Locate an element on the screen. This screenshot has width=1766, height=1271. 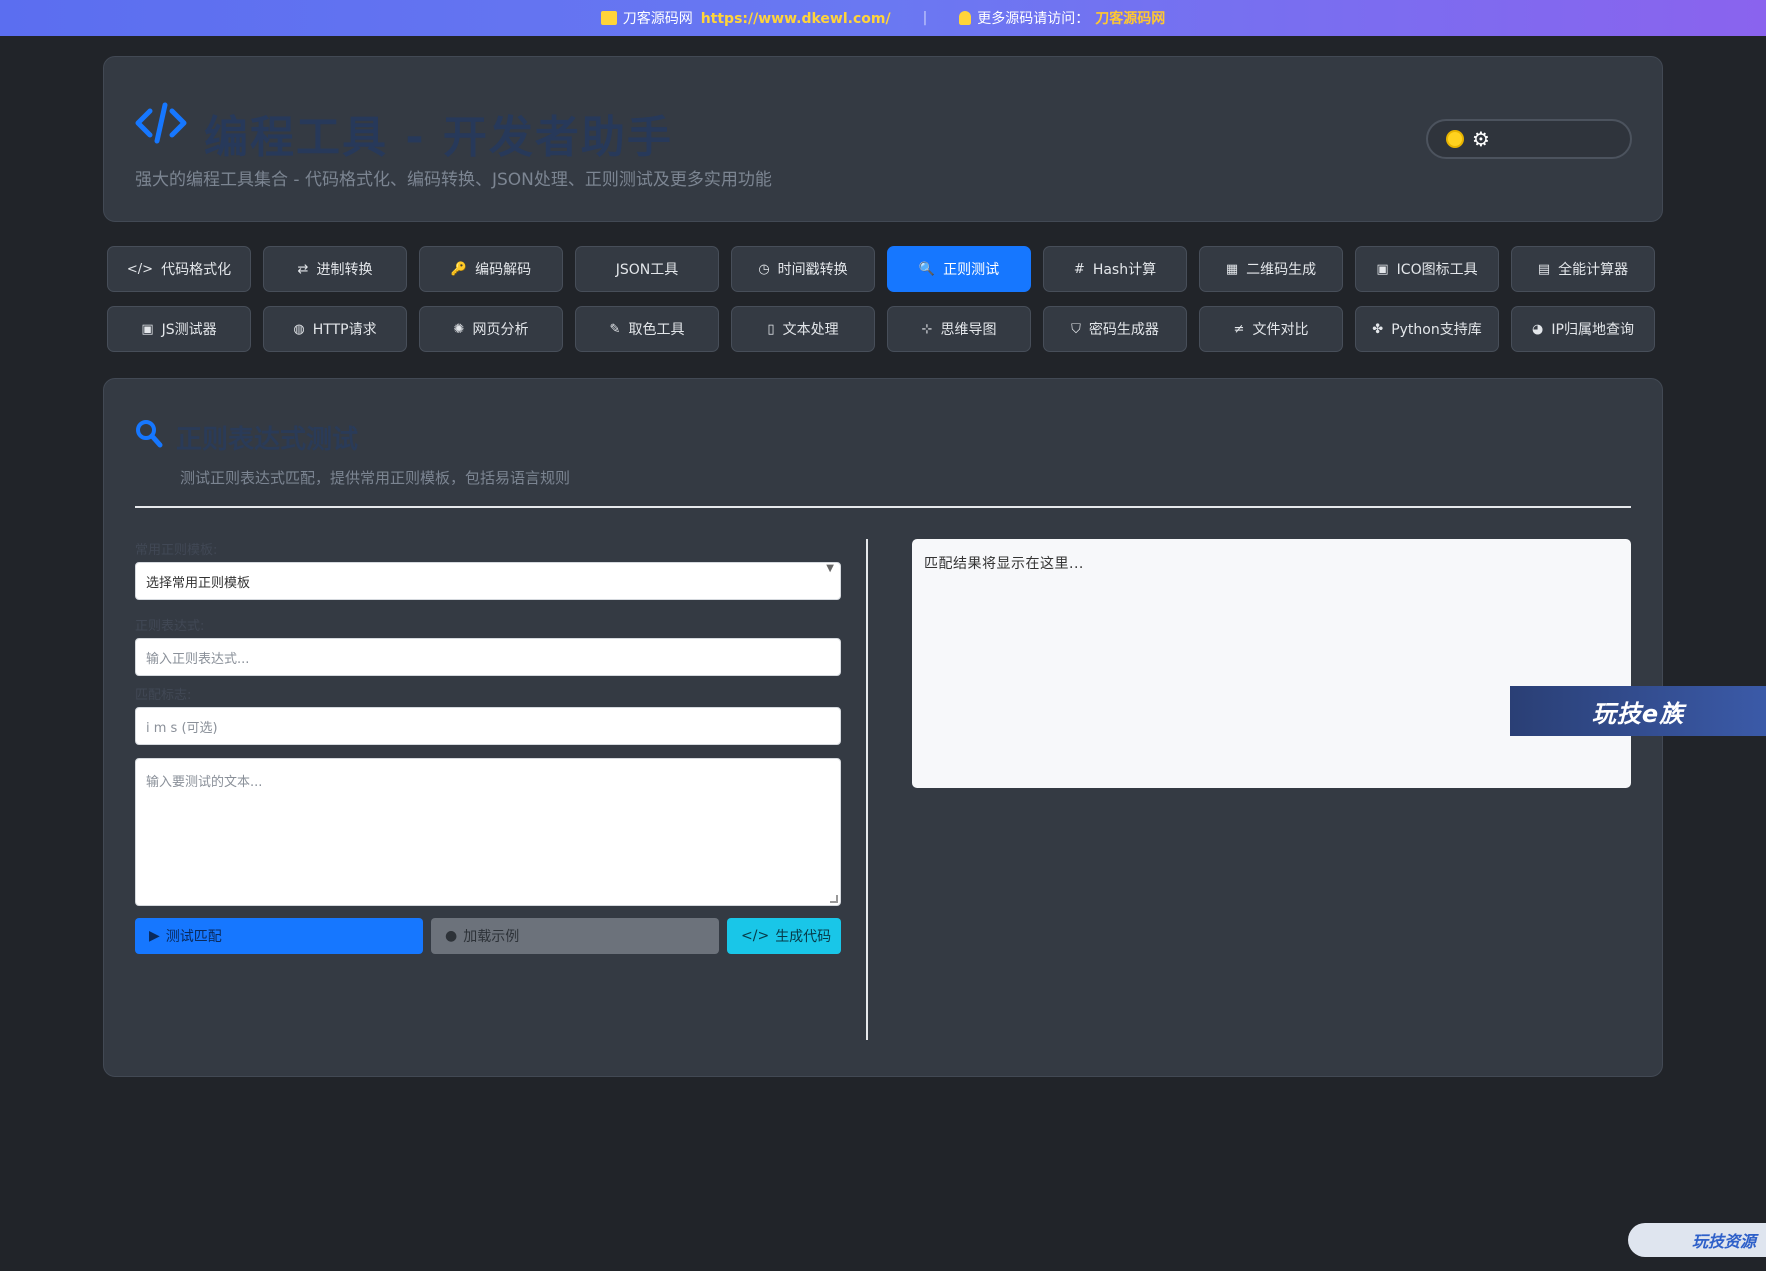
template-select: 选择常用正则模板 ▼ is located at coordinates (488, 581).